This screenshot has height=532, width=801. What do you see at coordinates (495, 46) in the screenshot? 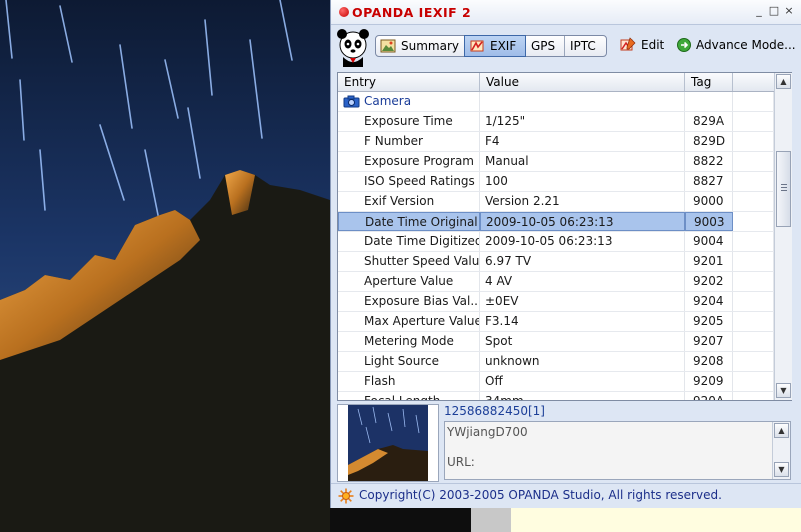
I see `tab-exif: EXIF` at bounding box center [495, 46].